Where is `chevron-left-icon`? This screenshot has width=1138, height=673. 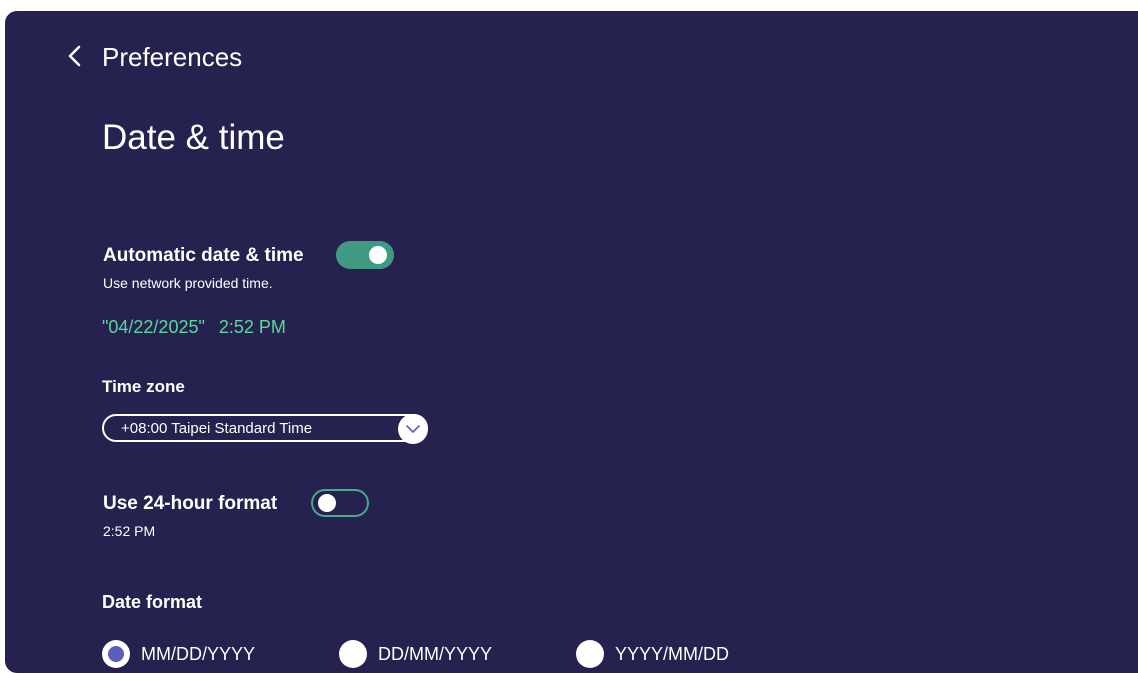 chevron-left-icon is located at coordinates (74, 56).